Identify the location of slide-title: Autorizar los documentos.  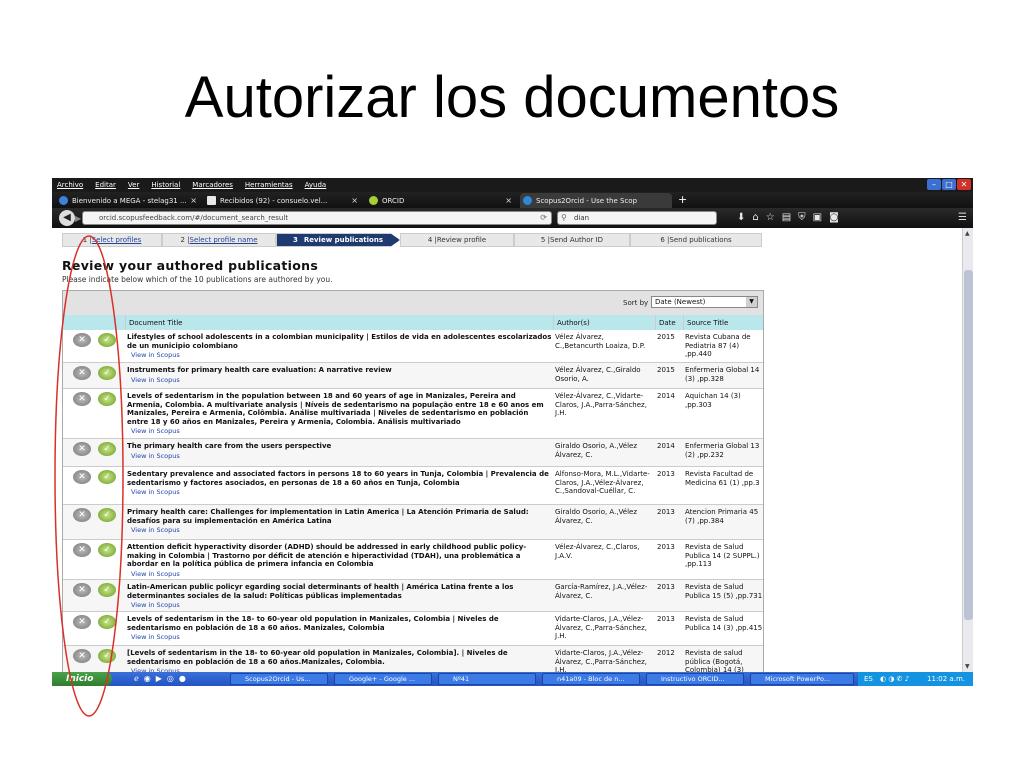
(512, 97).